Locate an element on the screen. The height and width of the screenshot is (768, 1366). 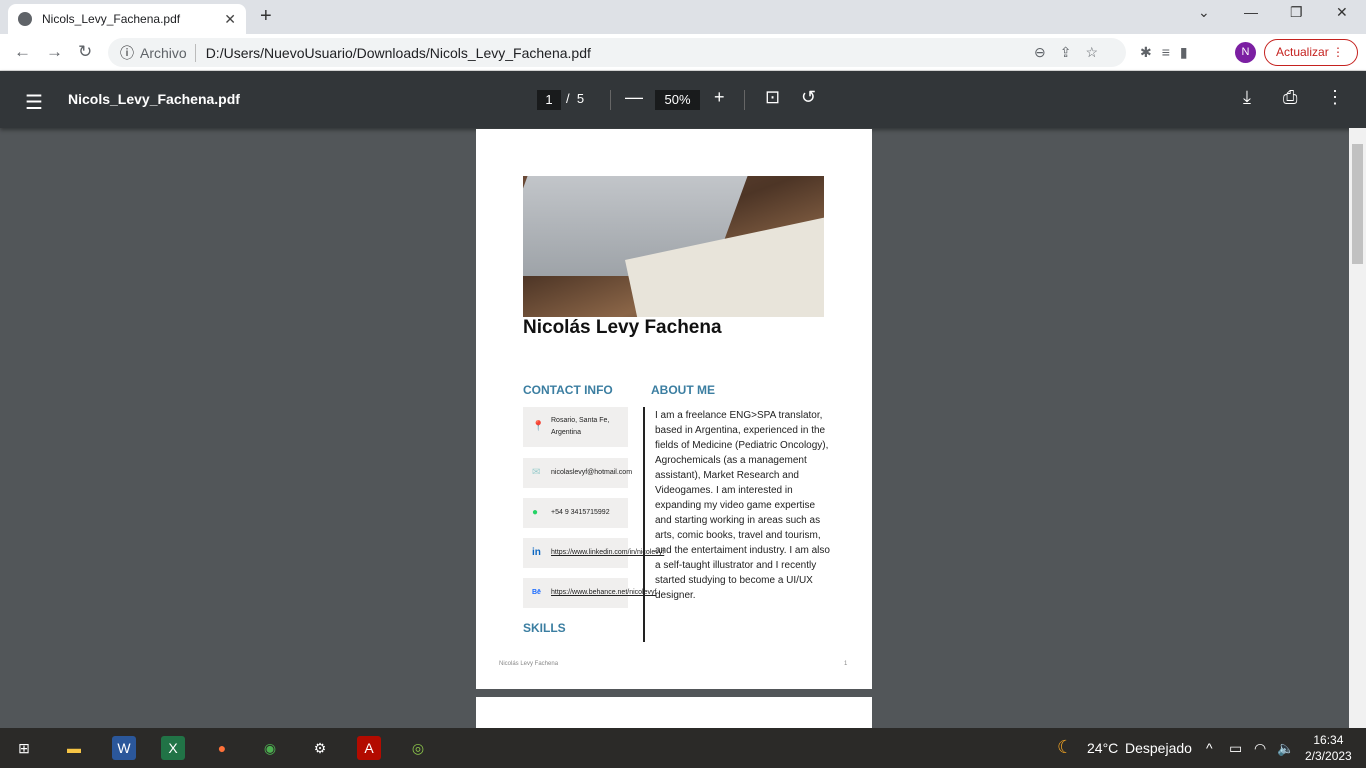
zoom-out-button: — is located at coordinates (634, 97).